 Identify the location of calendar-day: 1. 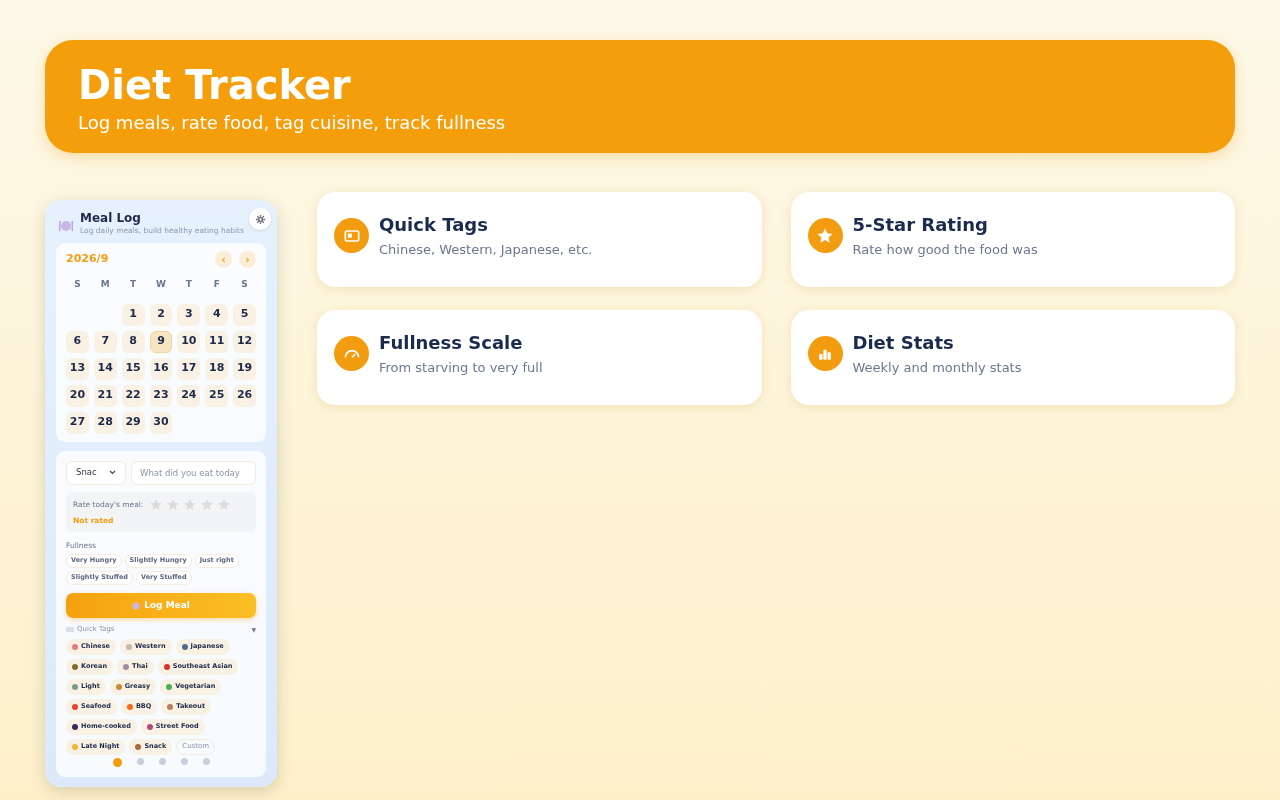
(133, 314).